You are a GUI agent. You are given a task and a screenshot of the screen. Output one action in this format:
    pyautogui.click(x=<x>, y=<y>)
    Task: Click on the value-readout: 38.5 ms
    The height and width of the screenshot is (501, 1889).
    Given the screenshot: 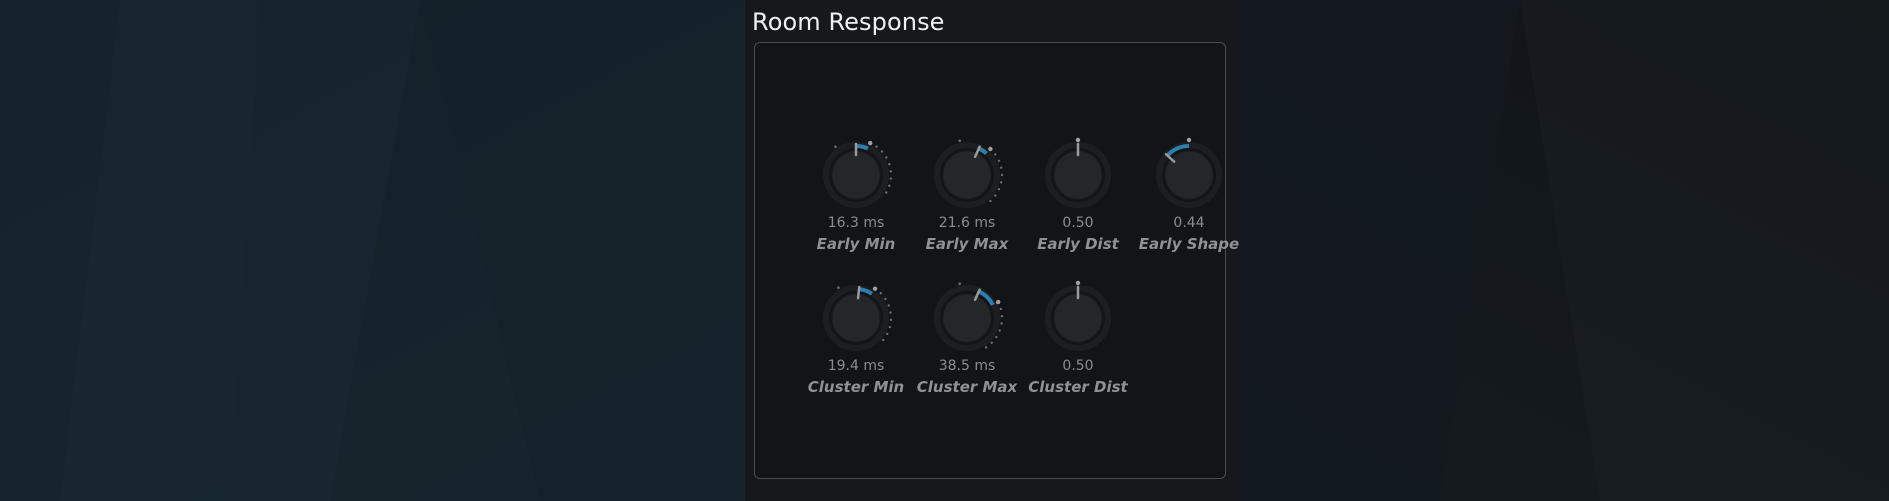 What is the action you would take?
    pyautogui.click(x=967, y=366)
    